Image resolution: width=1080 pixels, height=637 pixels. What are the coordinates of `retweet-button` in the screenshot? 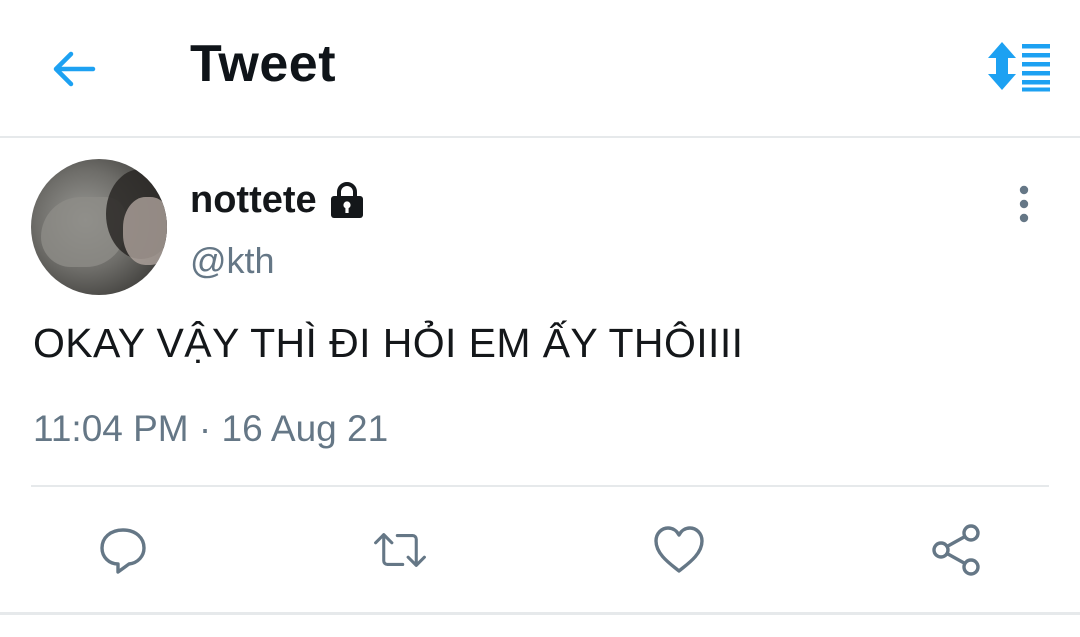 It's located at (400, 550).